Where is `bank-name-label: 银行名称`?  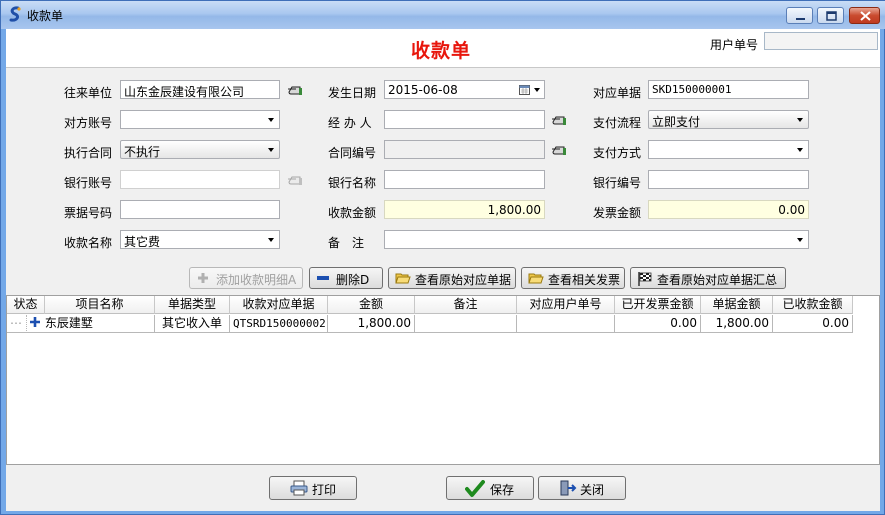 bank-name-label: 银行名称 is located at coordinates (352, 183).